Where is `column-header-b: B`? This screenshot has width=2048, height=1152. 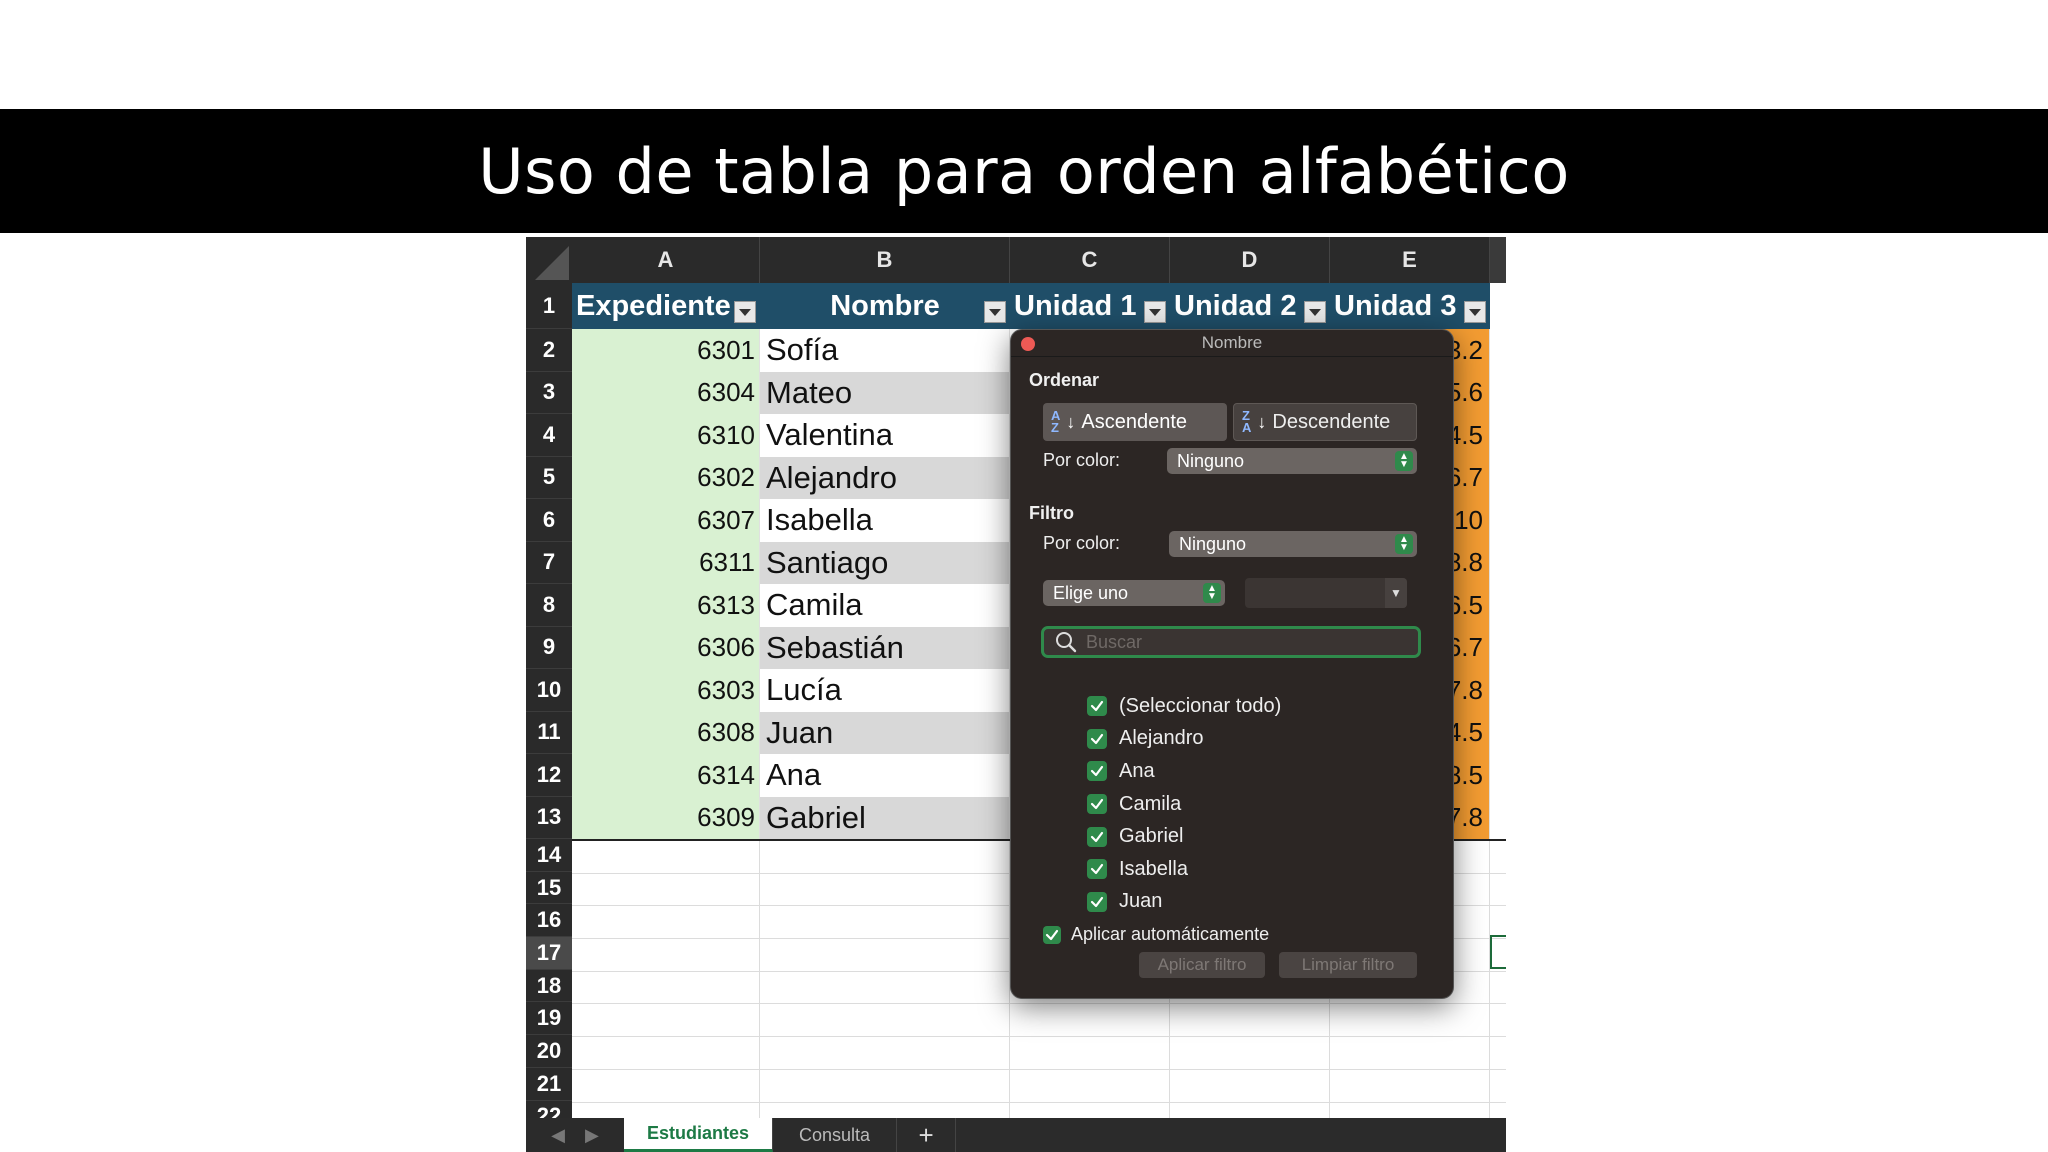
column-header-b: B is located at coordinates (885, 260).